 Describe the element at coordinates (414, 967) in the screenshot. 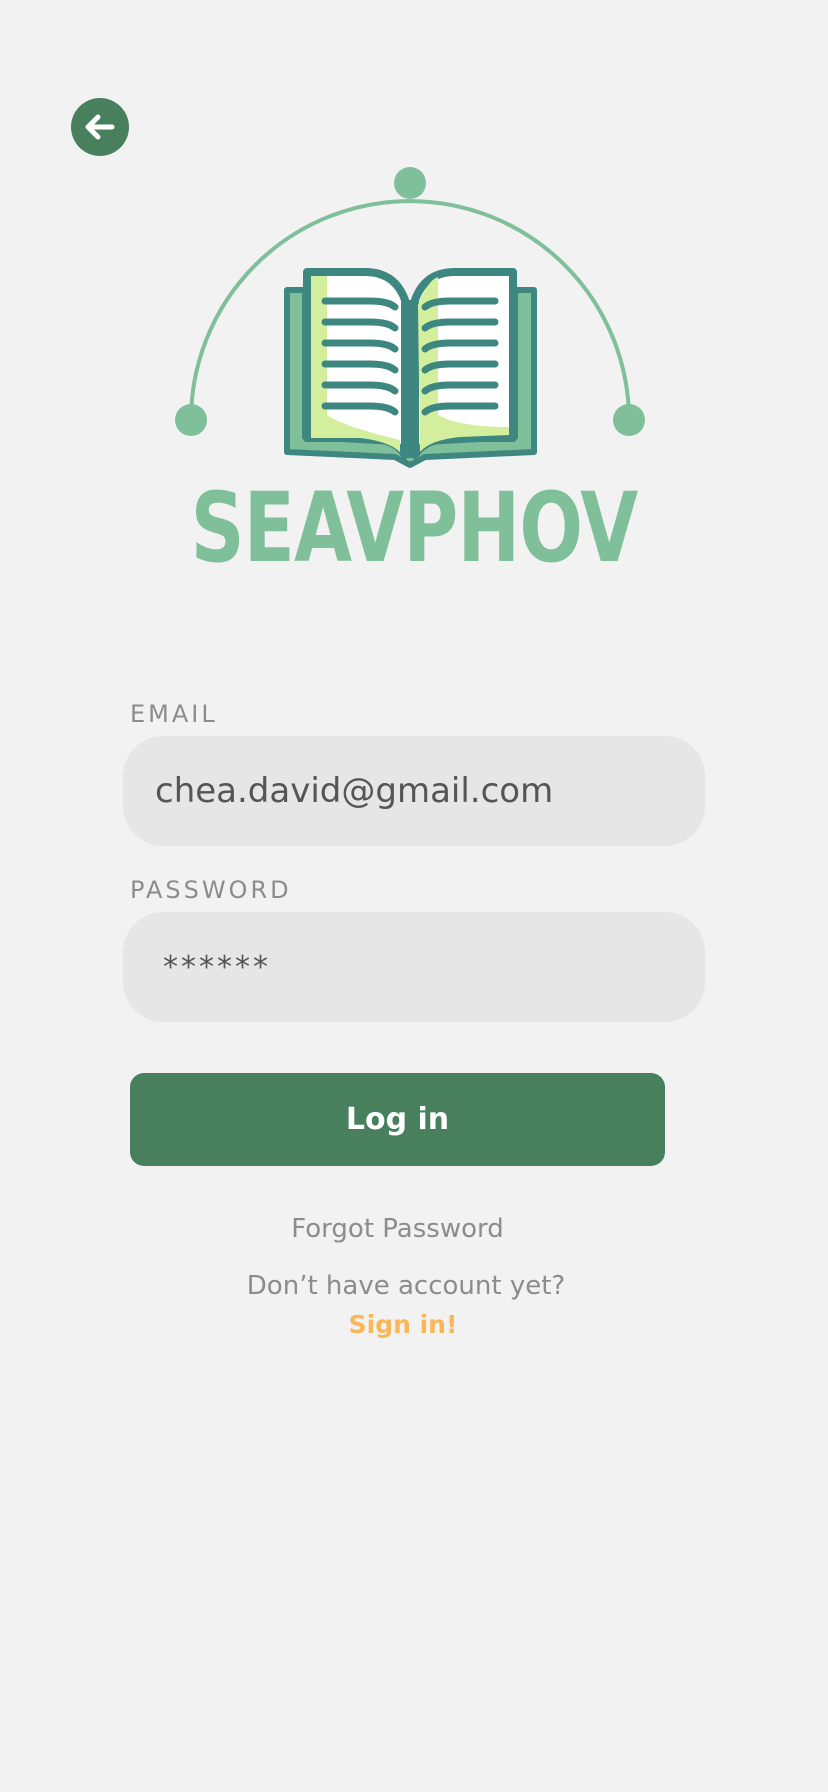

I see `password-field: ******` at that location.